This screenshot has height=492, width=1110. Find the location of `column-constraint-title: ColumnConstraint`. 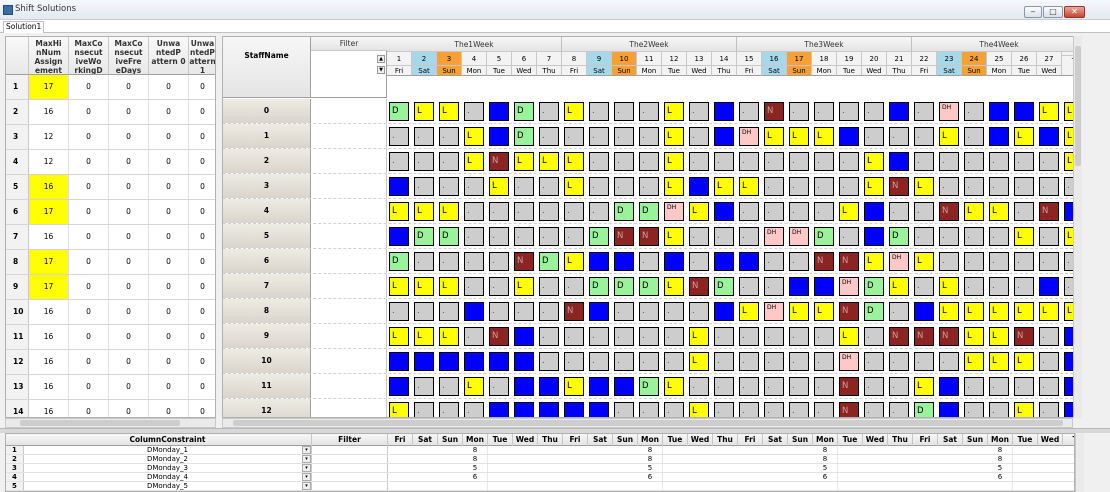

column-constraint-title: ColumnConstraint is located at coordinates (168, 440).